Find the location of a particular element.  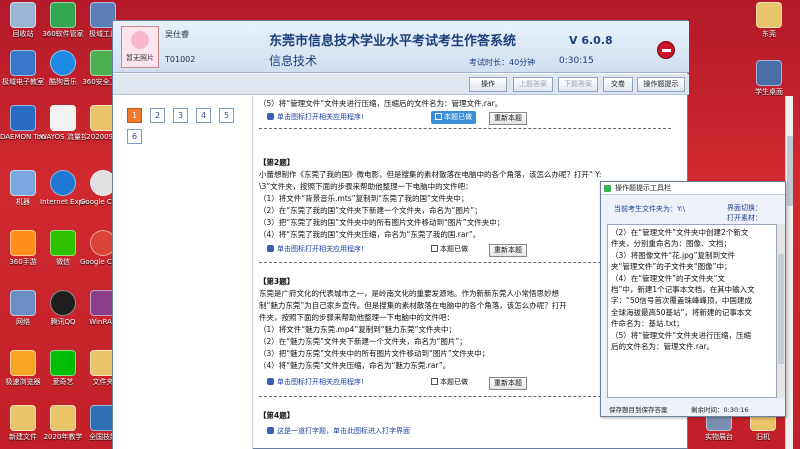

question-step: （4）将“魅力东莞”文件夹压缩，命名为“魅力东莞.rar”。 is located at coordinates (355, 365).